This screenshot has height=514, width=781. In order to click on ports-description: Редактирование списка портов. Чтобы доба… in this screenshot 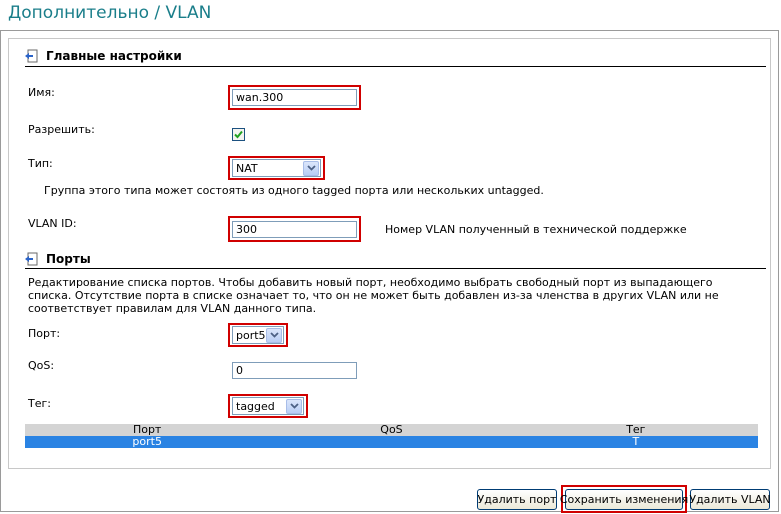, I will do `click(373, 295)`.